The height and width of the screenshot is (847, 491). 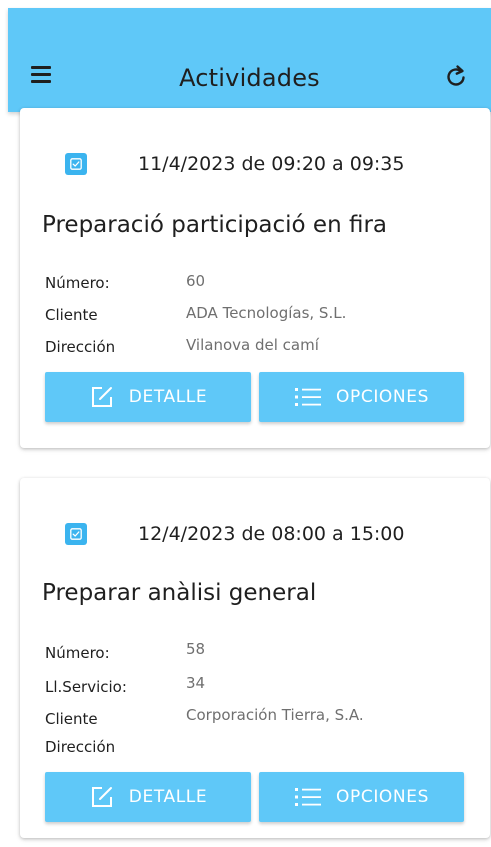 I want to click on field-value: 58, so click(x=196, y=649).